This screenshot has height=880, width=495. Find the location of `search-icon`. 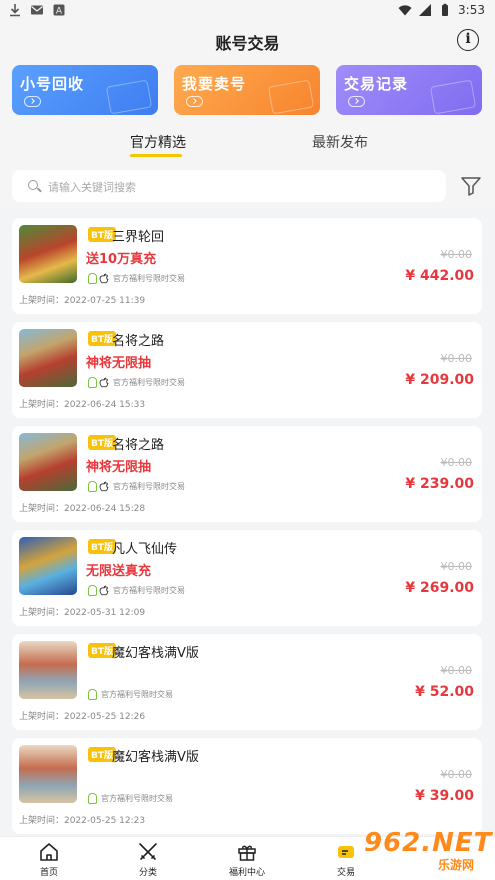

search-icon is located at coordinates (33, 185).